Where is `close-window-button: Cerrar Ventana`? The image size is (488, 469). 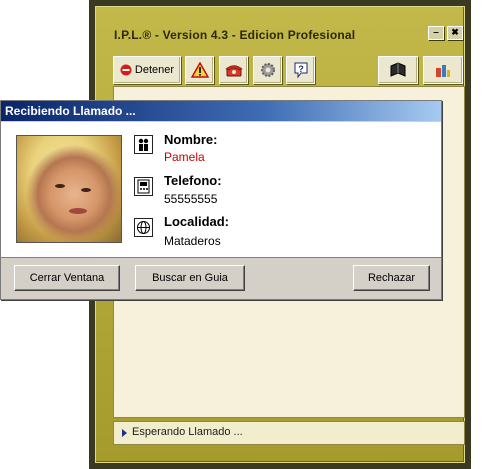
close-window-button: Cerrar Ventana is located at coordinates (67, 278).